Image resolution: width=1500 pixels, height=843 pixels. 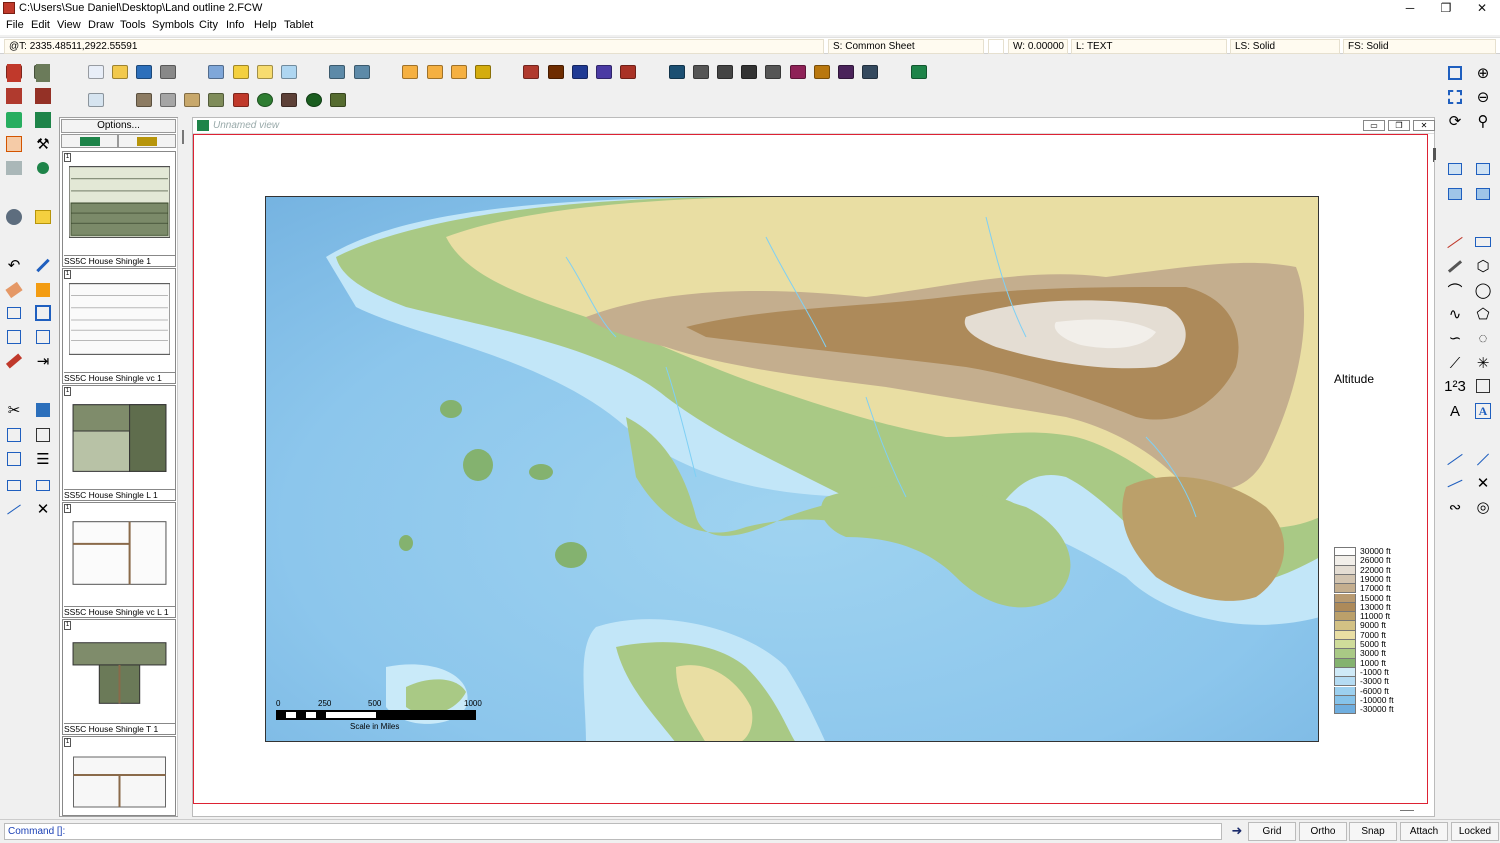 What do you see at coordinates (43, 485) in the screenshot?
I see `frame-select-icon` at bounding box center [43, 485].